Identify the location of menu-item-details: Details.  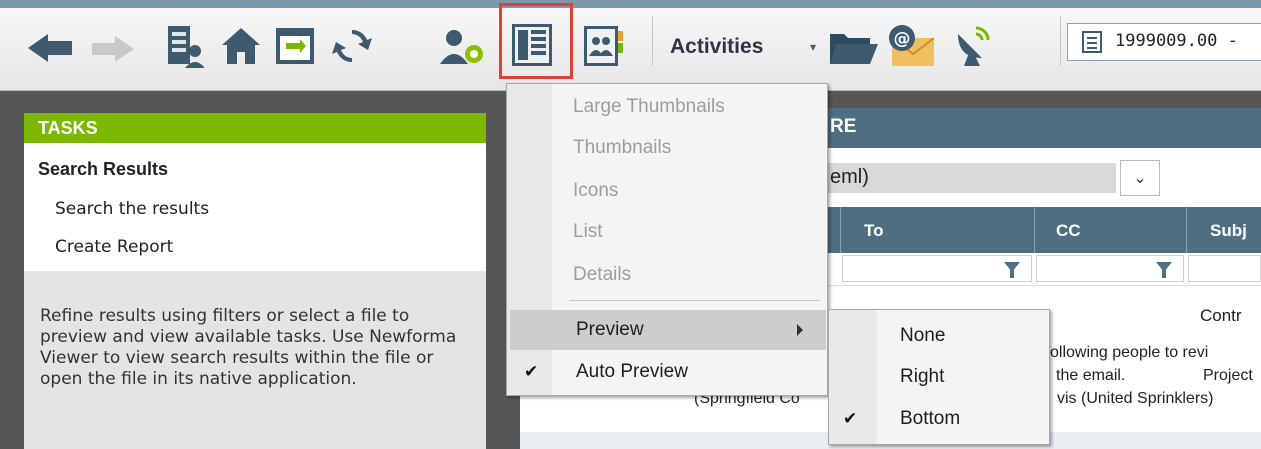
(602, 274).